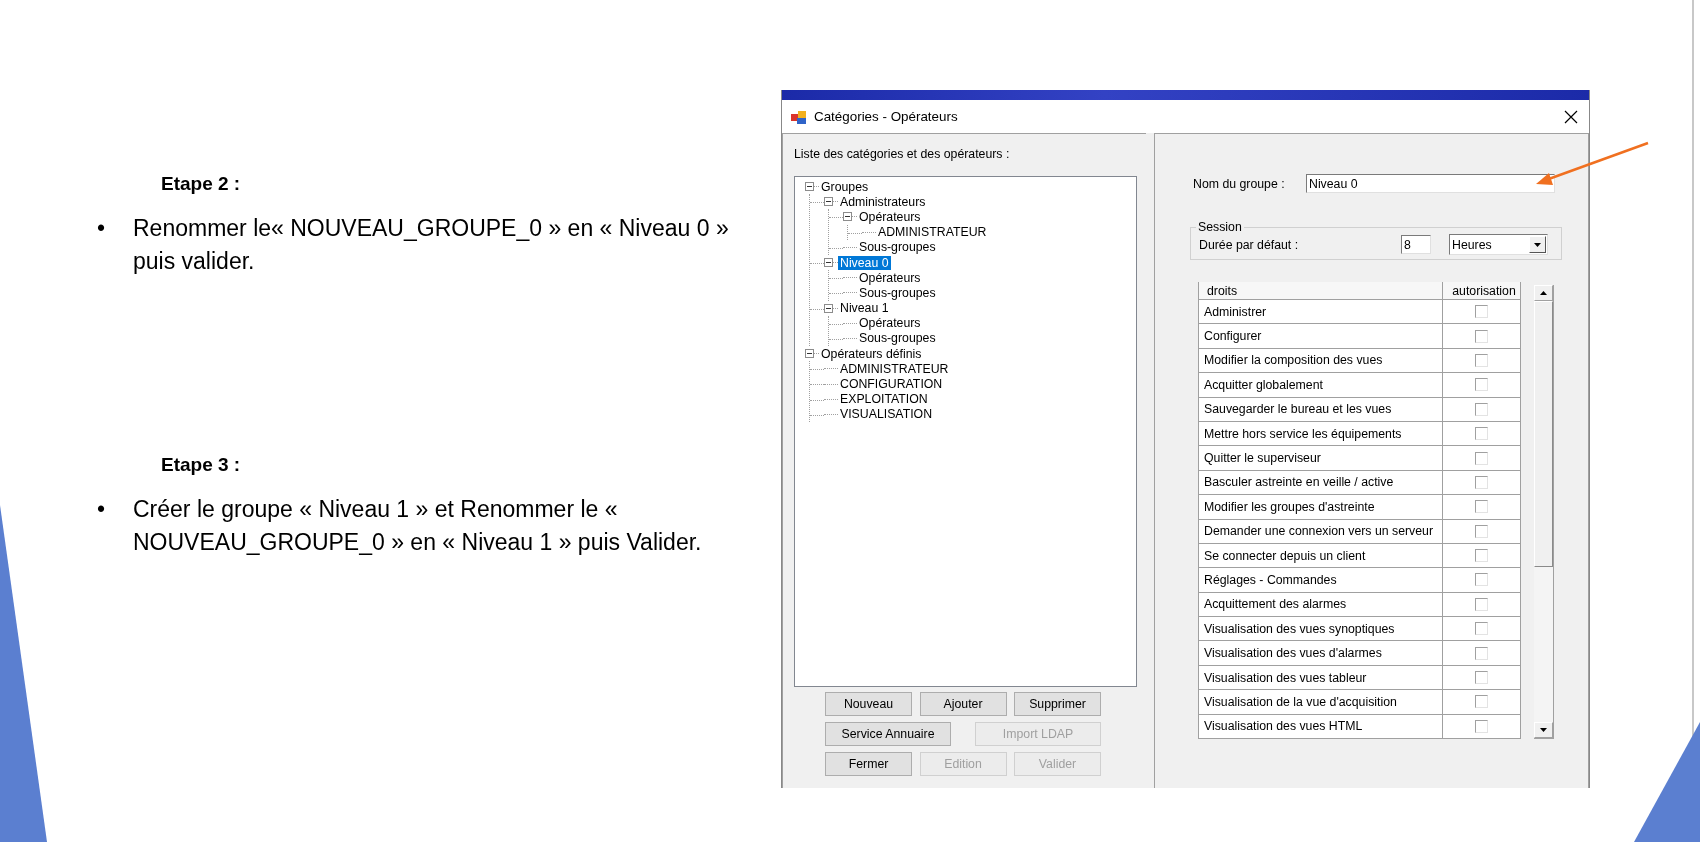 This screenshot has width=1700, height=842. I want to click on down-arrow-icon, so click(1543, 730).